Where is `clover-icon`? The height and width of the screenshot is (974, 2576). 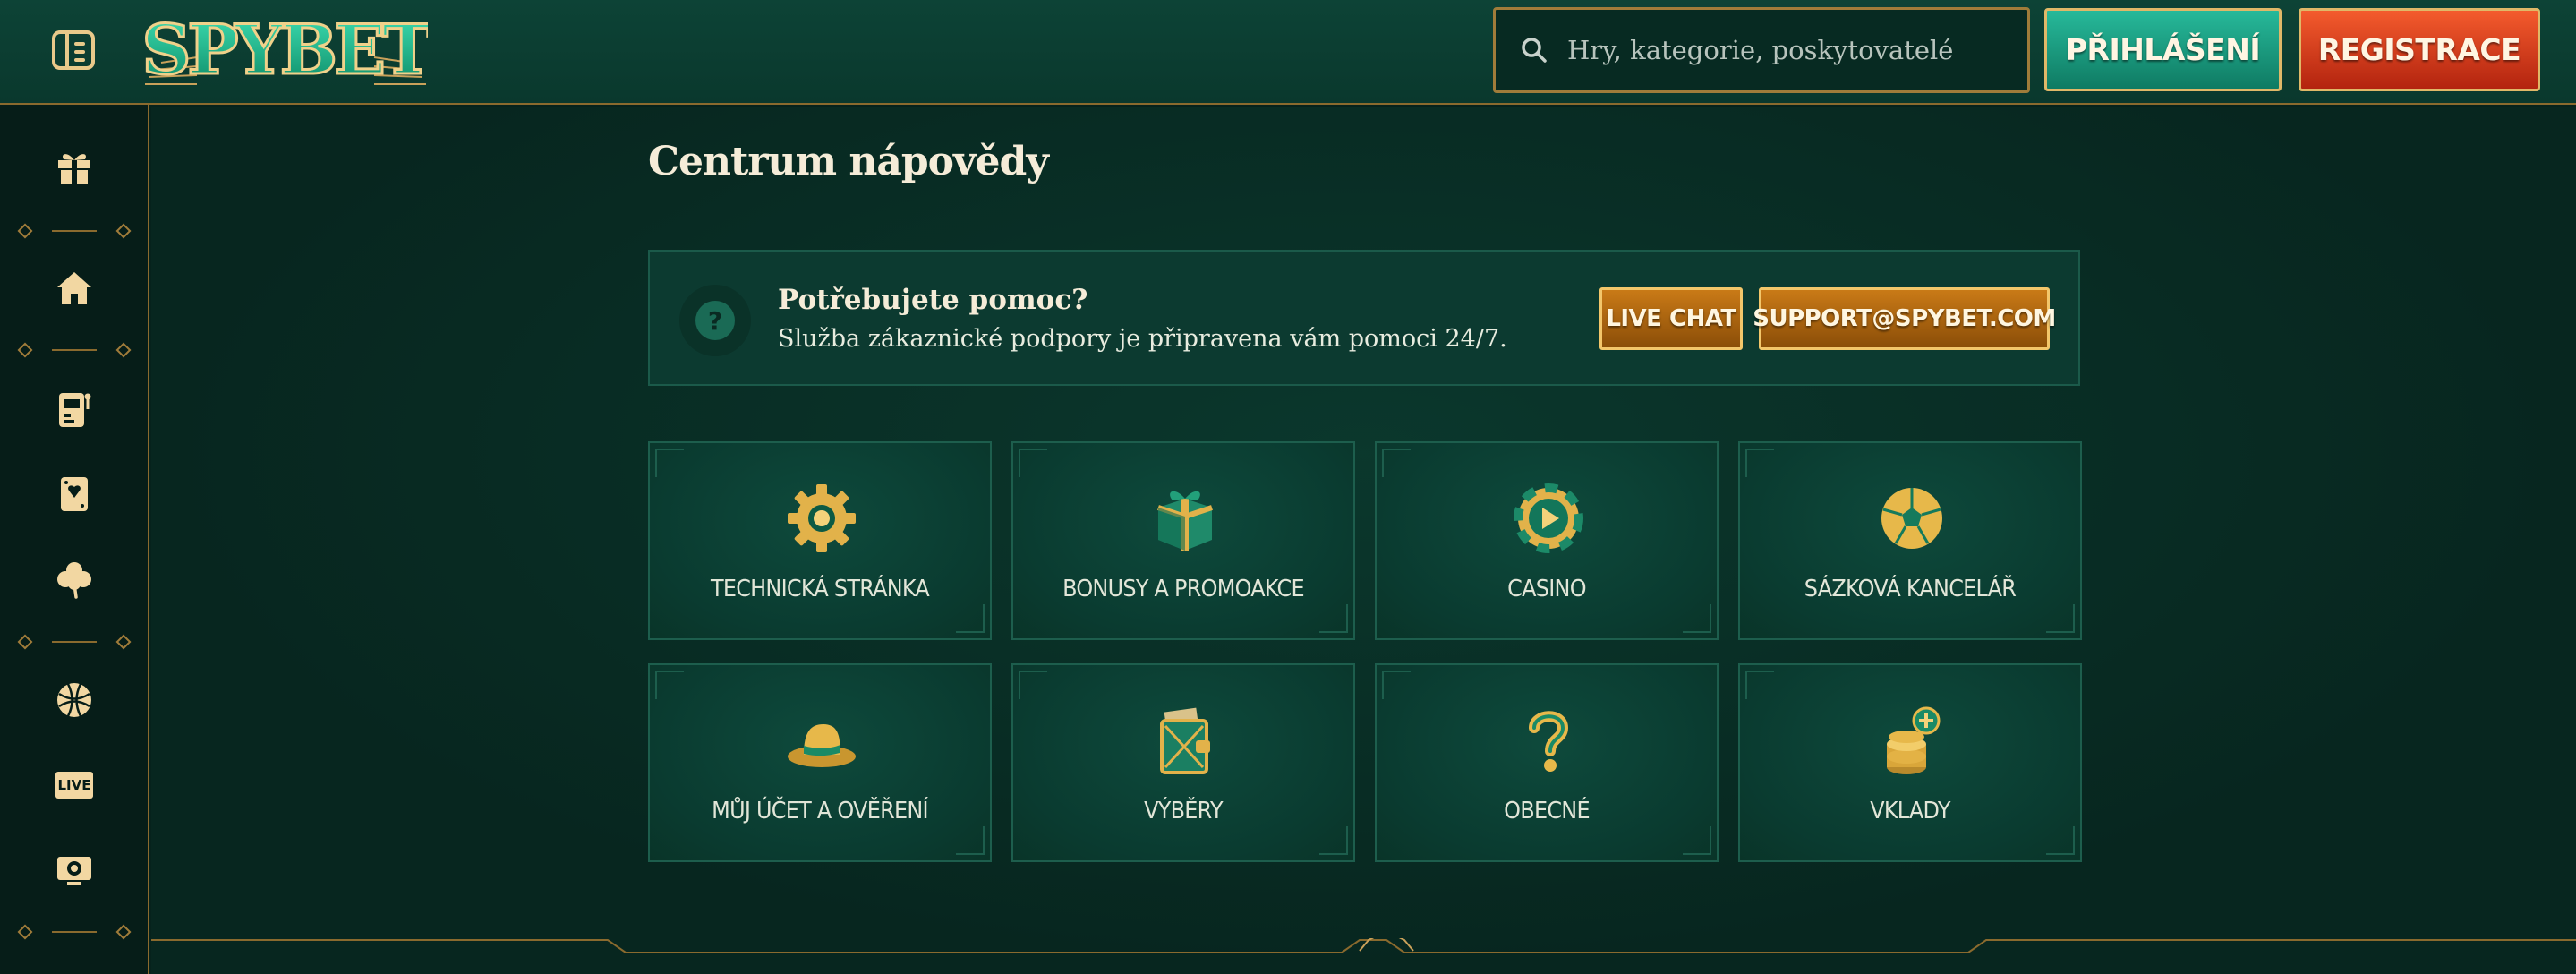 clover-icon is located at coordinates (74, 580).